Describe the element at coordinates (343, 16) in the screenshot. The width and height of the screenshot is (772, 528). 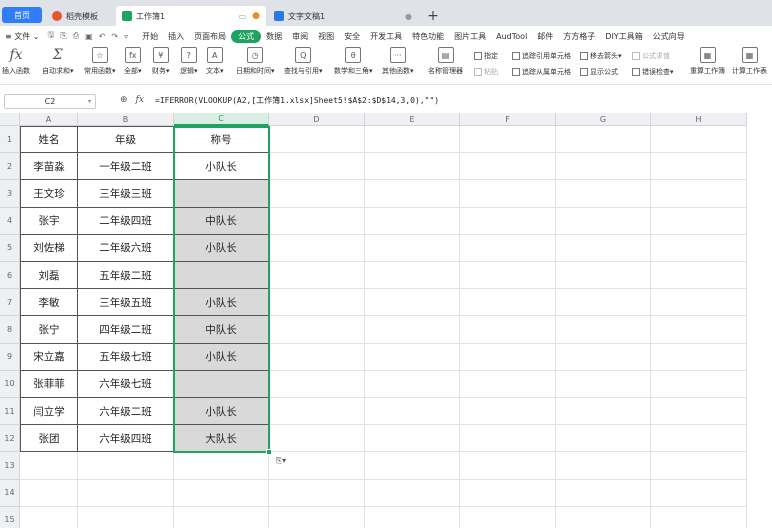
I see `tab-document: 文字文稿1 ●` at that location.